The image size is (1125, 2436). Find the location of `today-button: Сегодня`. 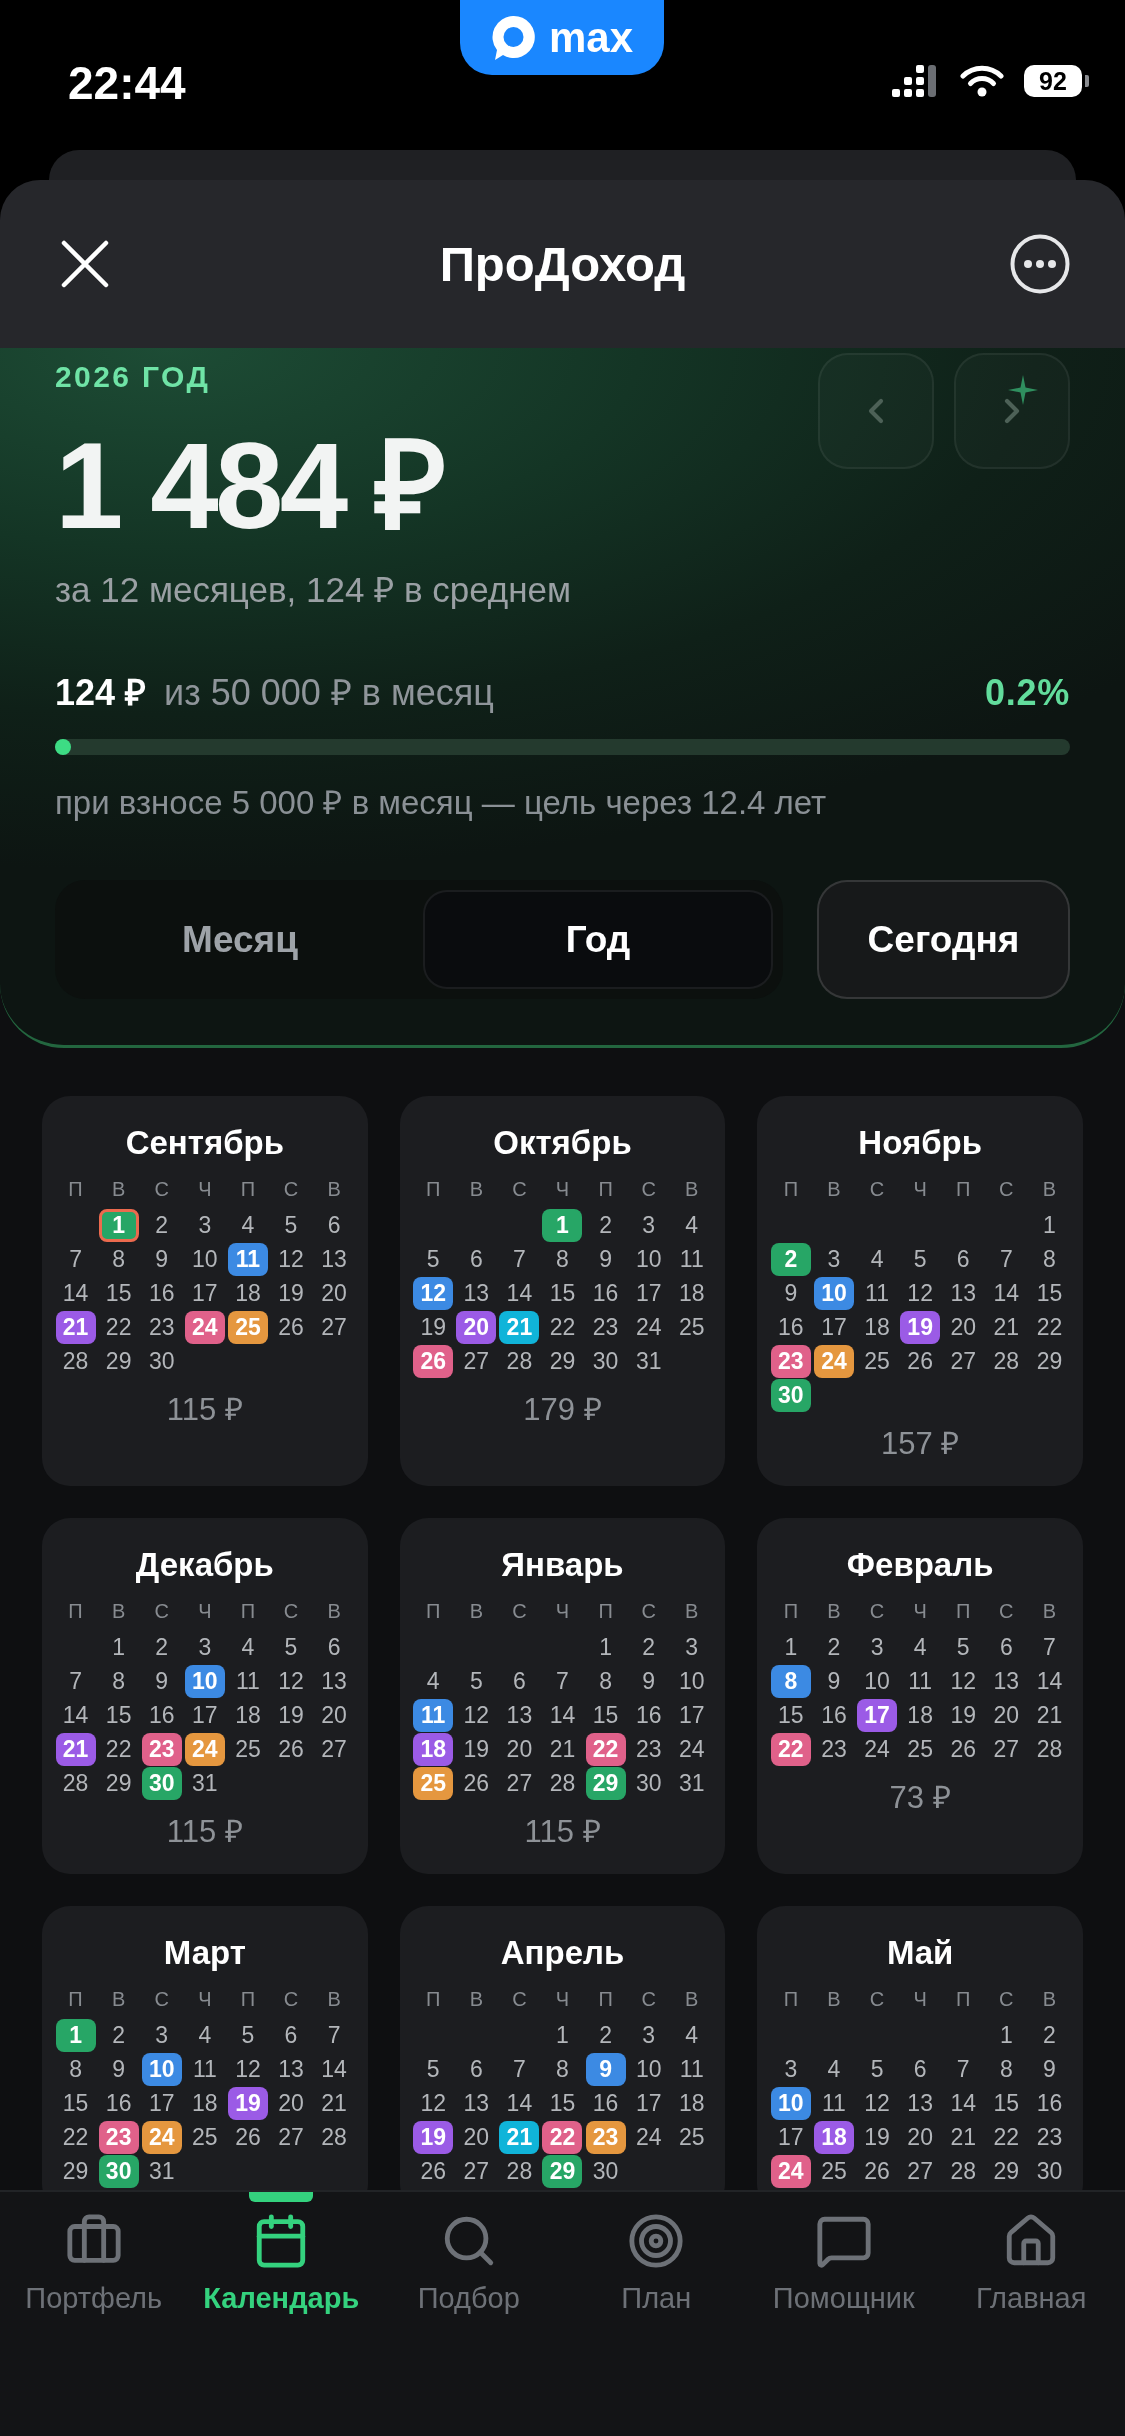

today-button: Сегодня is located at coordinates (943, 939).